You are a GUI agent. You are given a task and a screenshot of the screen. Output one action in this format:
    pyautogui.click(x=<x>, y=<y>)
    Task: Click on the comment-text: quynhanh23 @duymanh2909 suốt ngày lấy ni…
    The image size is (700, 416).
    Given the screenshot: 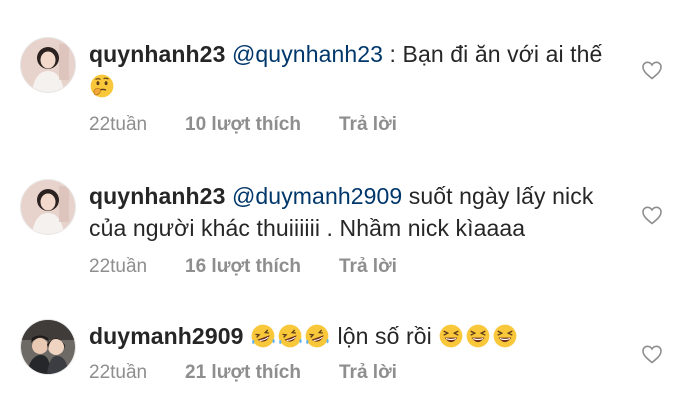 What is the action you would take?
    pyautogui.click(x=359, y=212)
    